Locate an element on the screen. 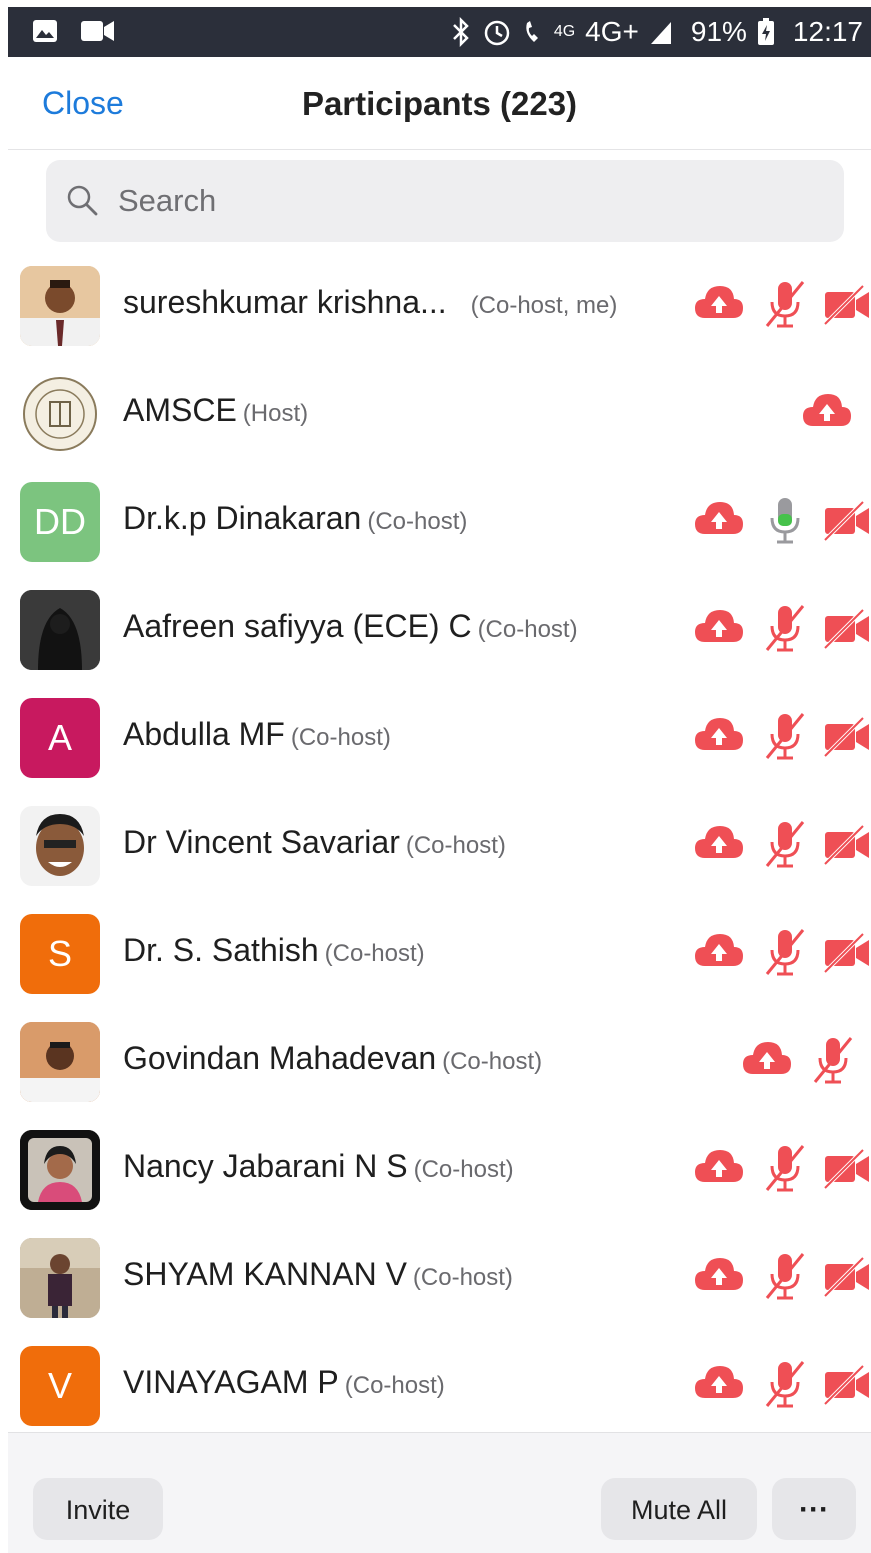 This screenshot has width=871, height=1553. search-bar is located at coordinates (445, 201).